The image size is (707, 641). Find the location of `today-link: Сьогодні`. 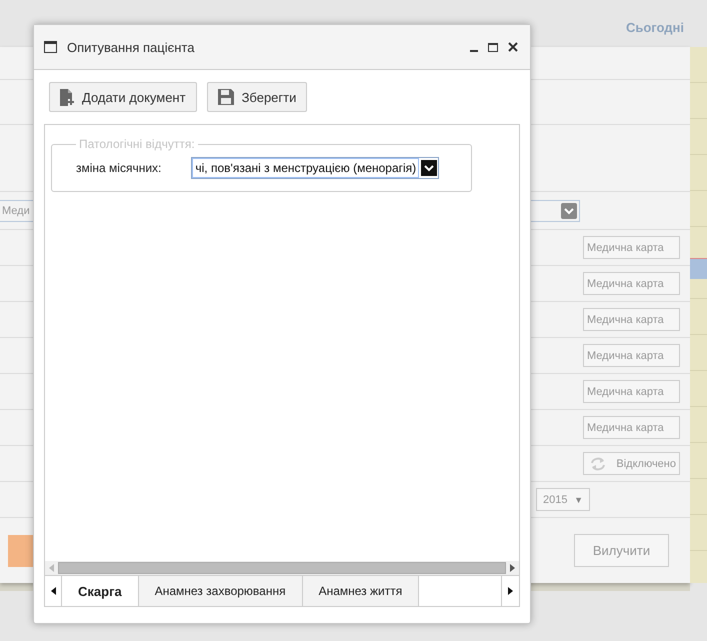

today-link: Сьогодні is located at coordinates (655, 27).